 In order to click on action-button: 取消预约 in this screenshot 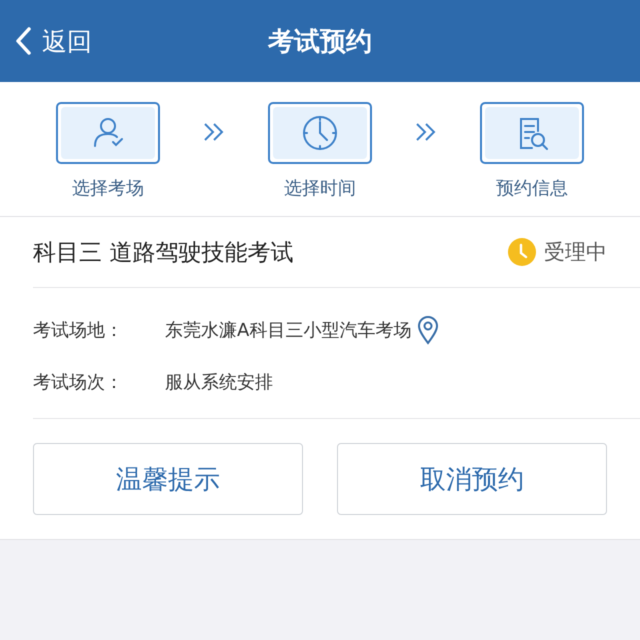, I will do `click(472, 479)`.